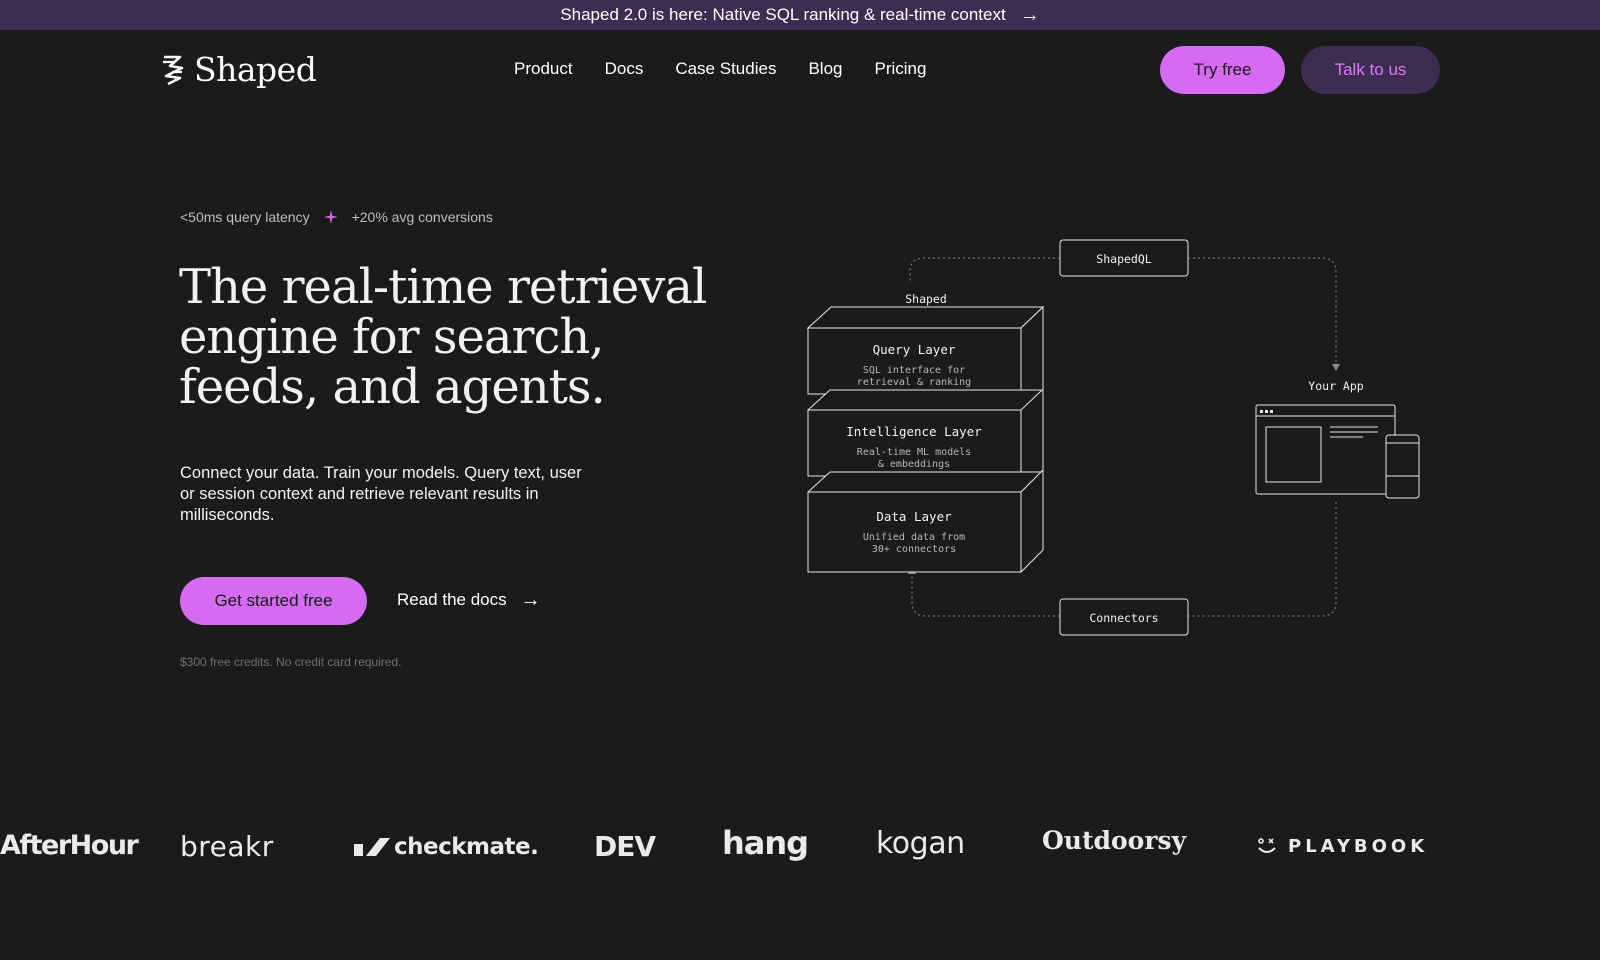 The height and width of the screenshot is (960, 1600). I want to click on stat-latency: <50ms query latency, so click(245, 217).